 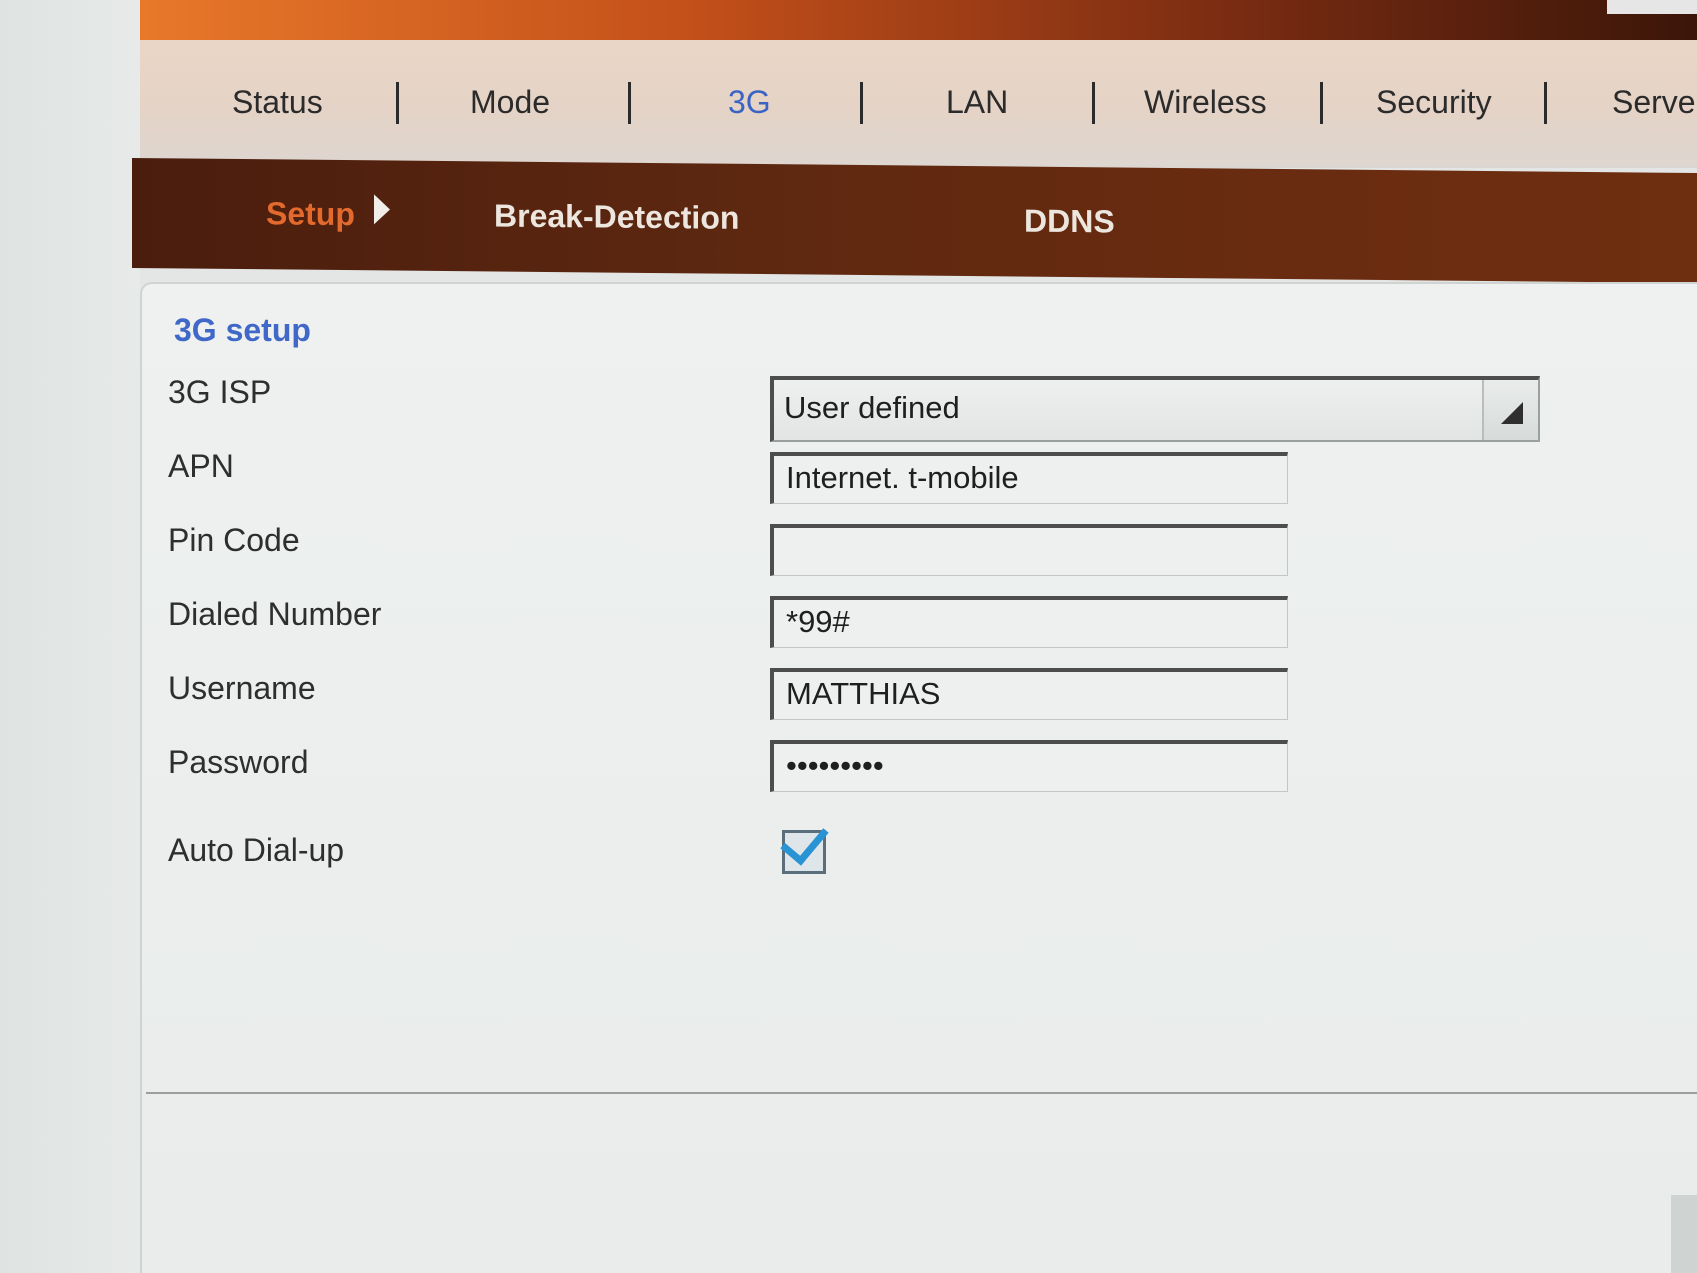 I want to click on dropdown-arrow-icon, so click(x=1512, y=413).